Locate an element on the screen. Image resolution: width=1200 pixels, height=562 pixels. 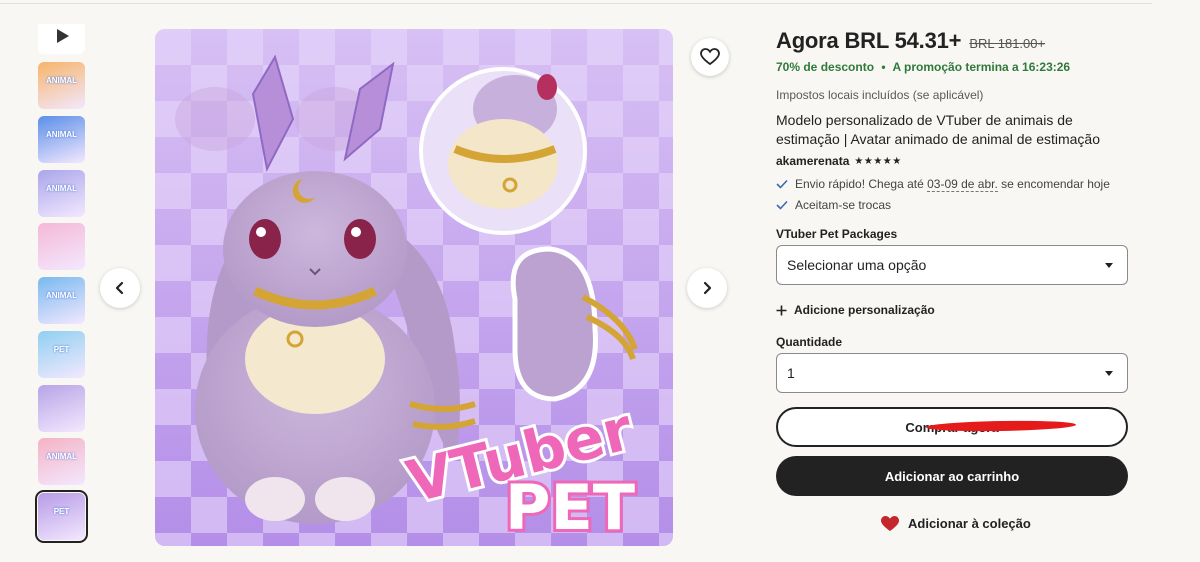
buy-now-button: Comprar agora is located at coordinates (952, 427).